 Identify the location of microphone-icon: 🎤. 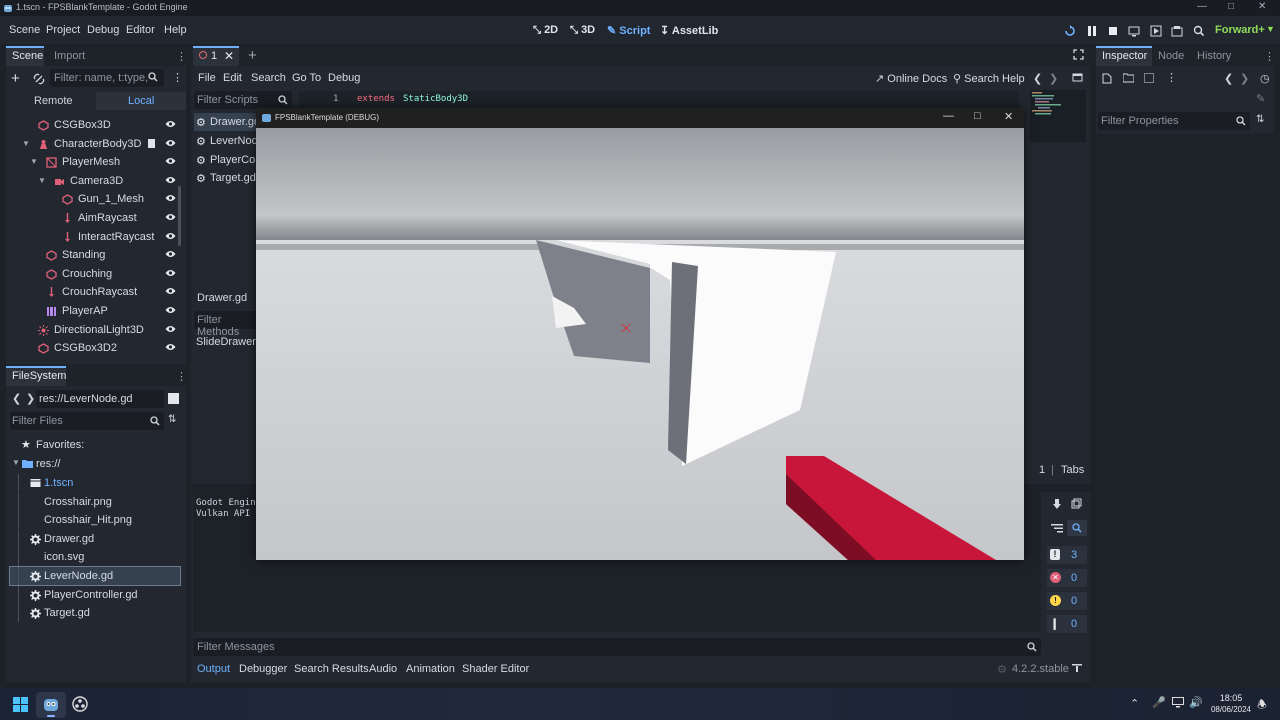
(1159, 702).